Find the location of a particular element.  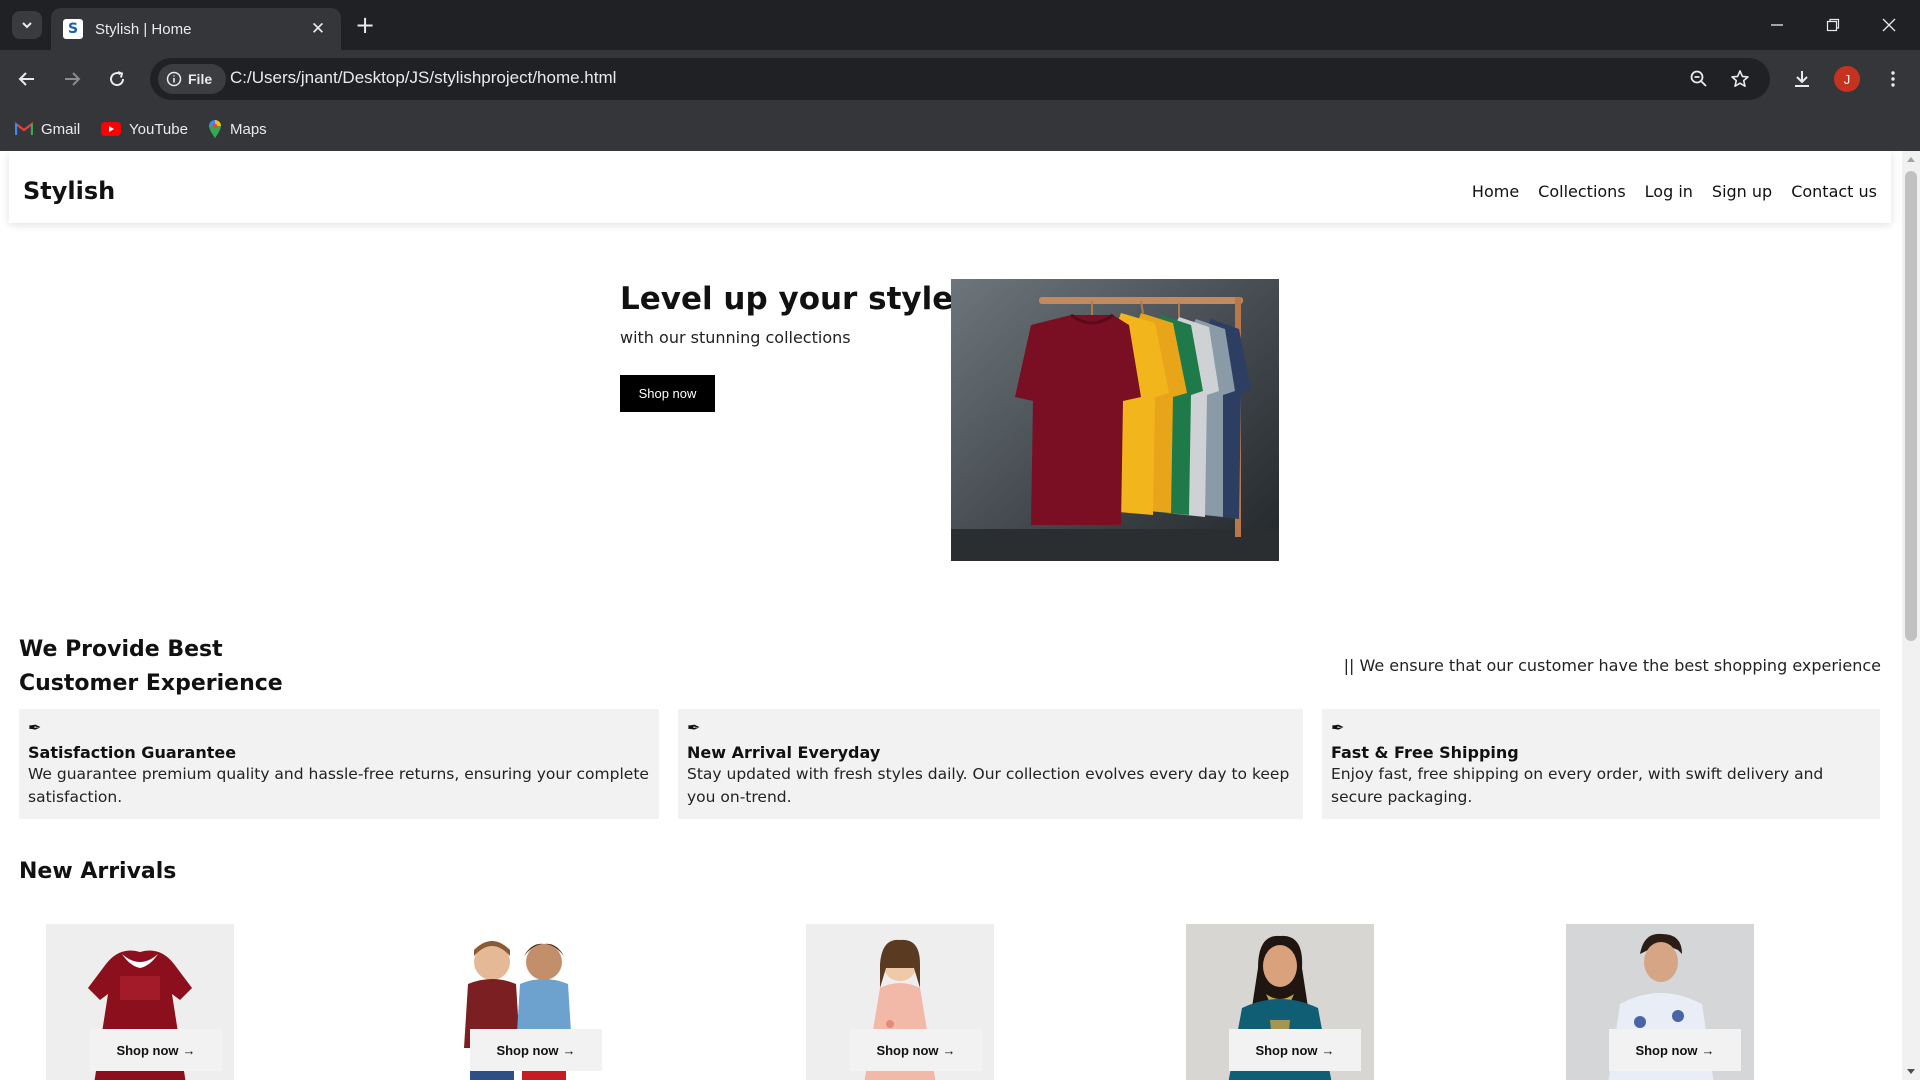

browser-menu-button is located at coordinates (1893, 79).